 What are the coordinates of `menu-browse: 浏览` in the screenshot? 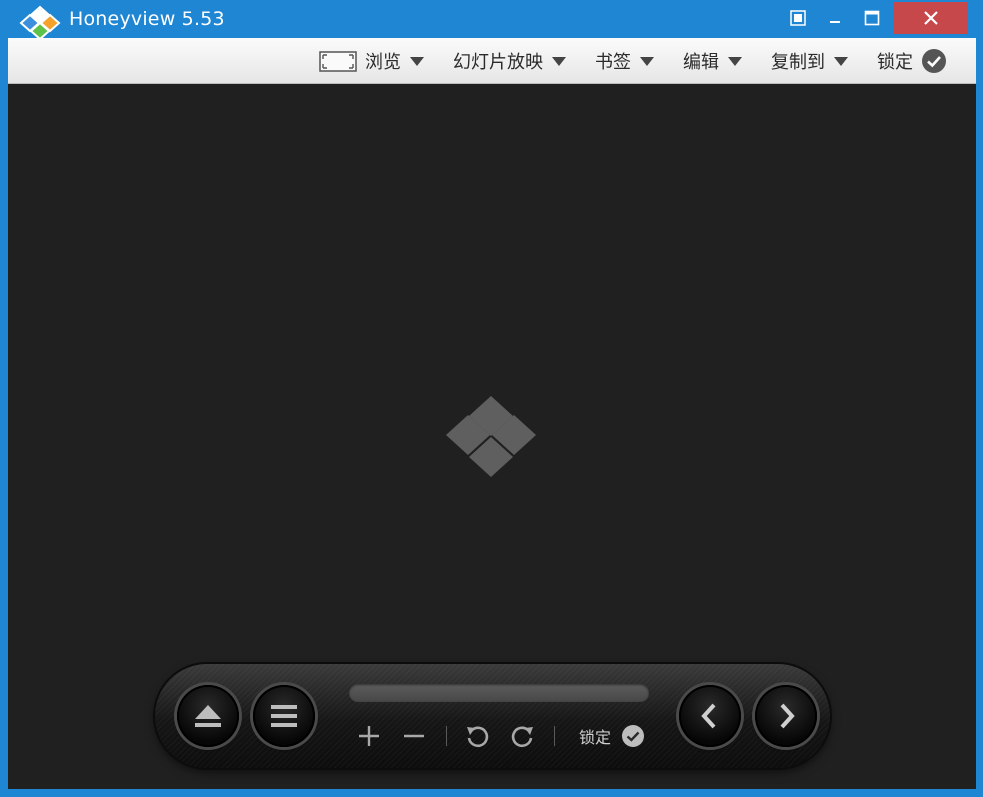 It's located at (371, 61).